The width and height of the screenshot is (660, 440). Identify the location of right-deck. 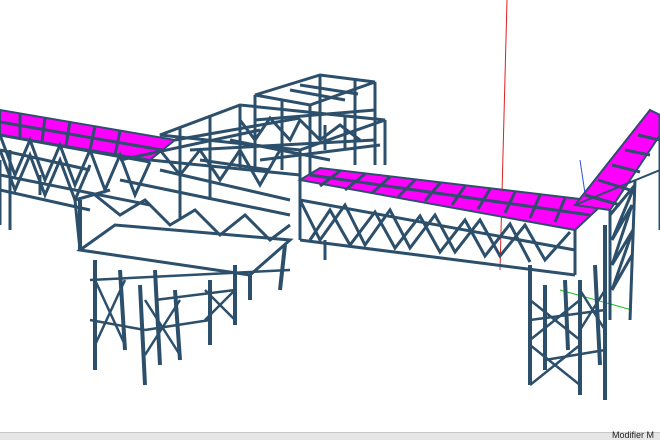
(452, 199).